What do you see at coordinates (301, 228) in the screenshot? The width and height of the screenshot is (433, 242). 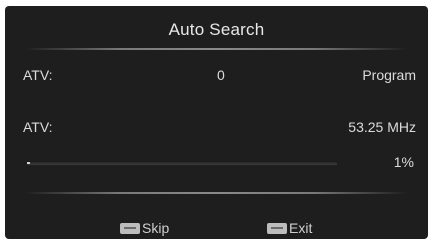 I see `exit-label: Exit` at bounding box center [301, 228].